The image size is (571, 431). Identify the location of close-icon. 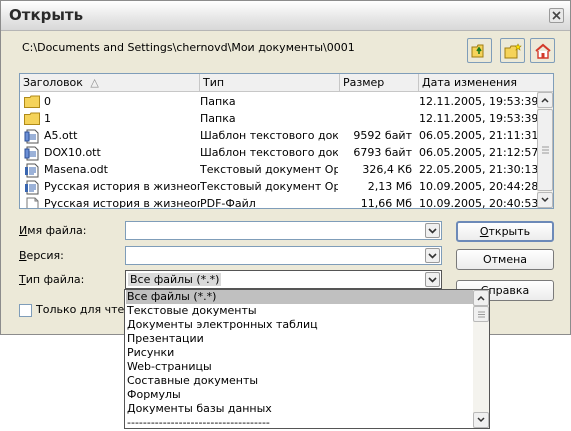
(556, 15).